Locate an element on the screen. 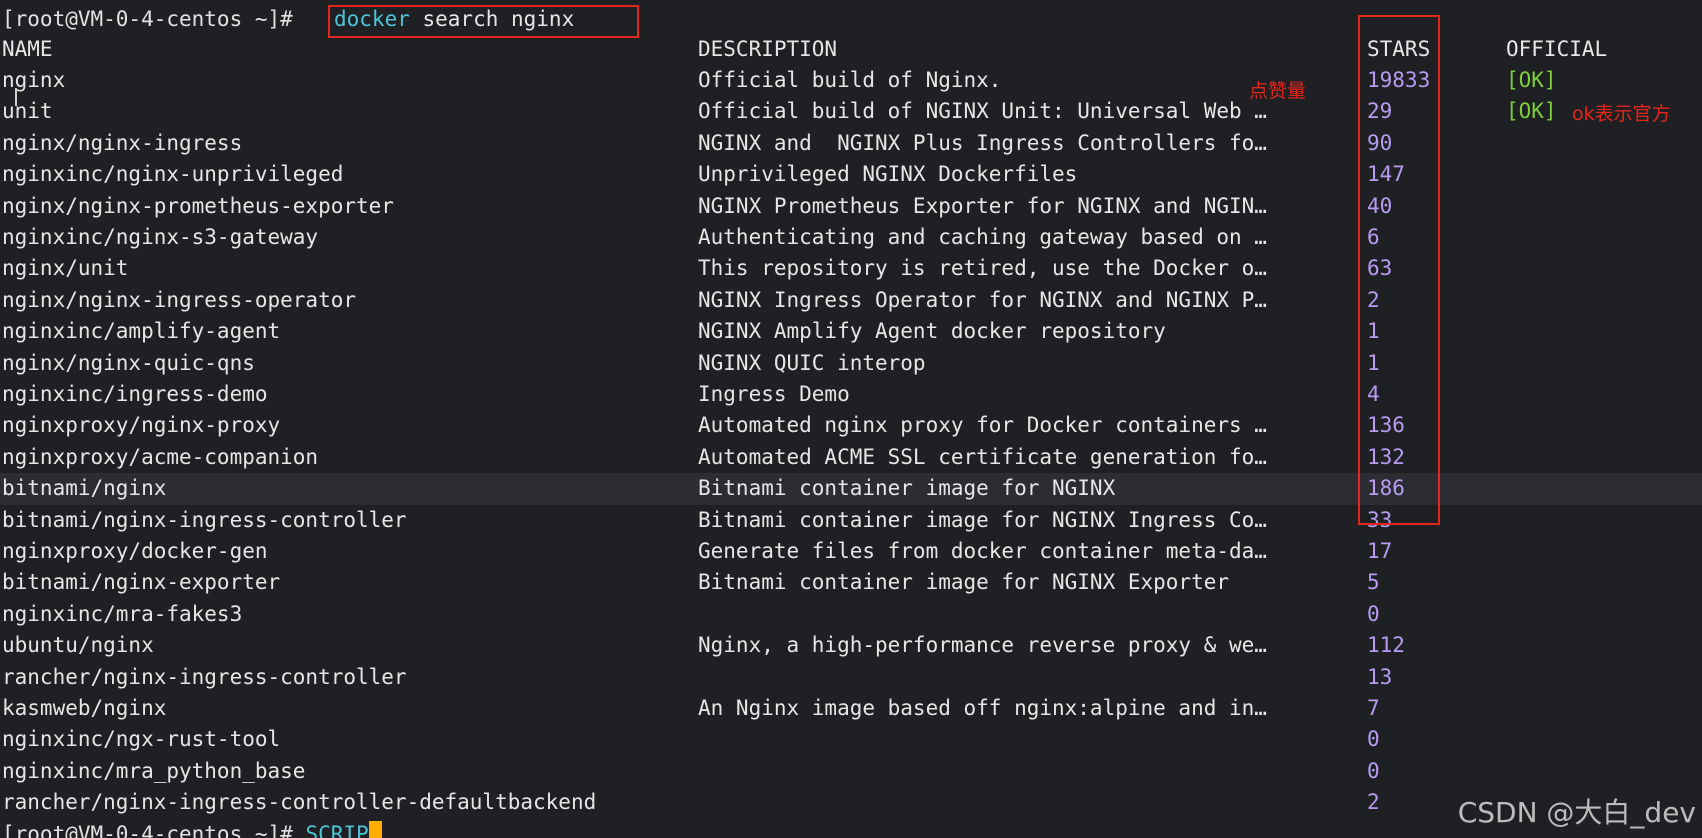 This screenshot has width=1702, height=838. final-shell-prompt: [root@VM-0-4-centos ~]# SCRIP is located at coordinates (192, 828).